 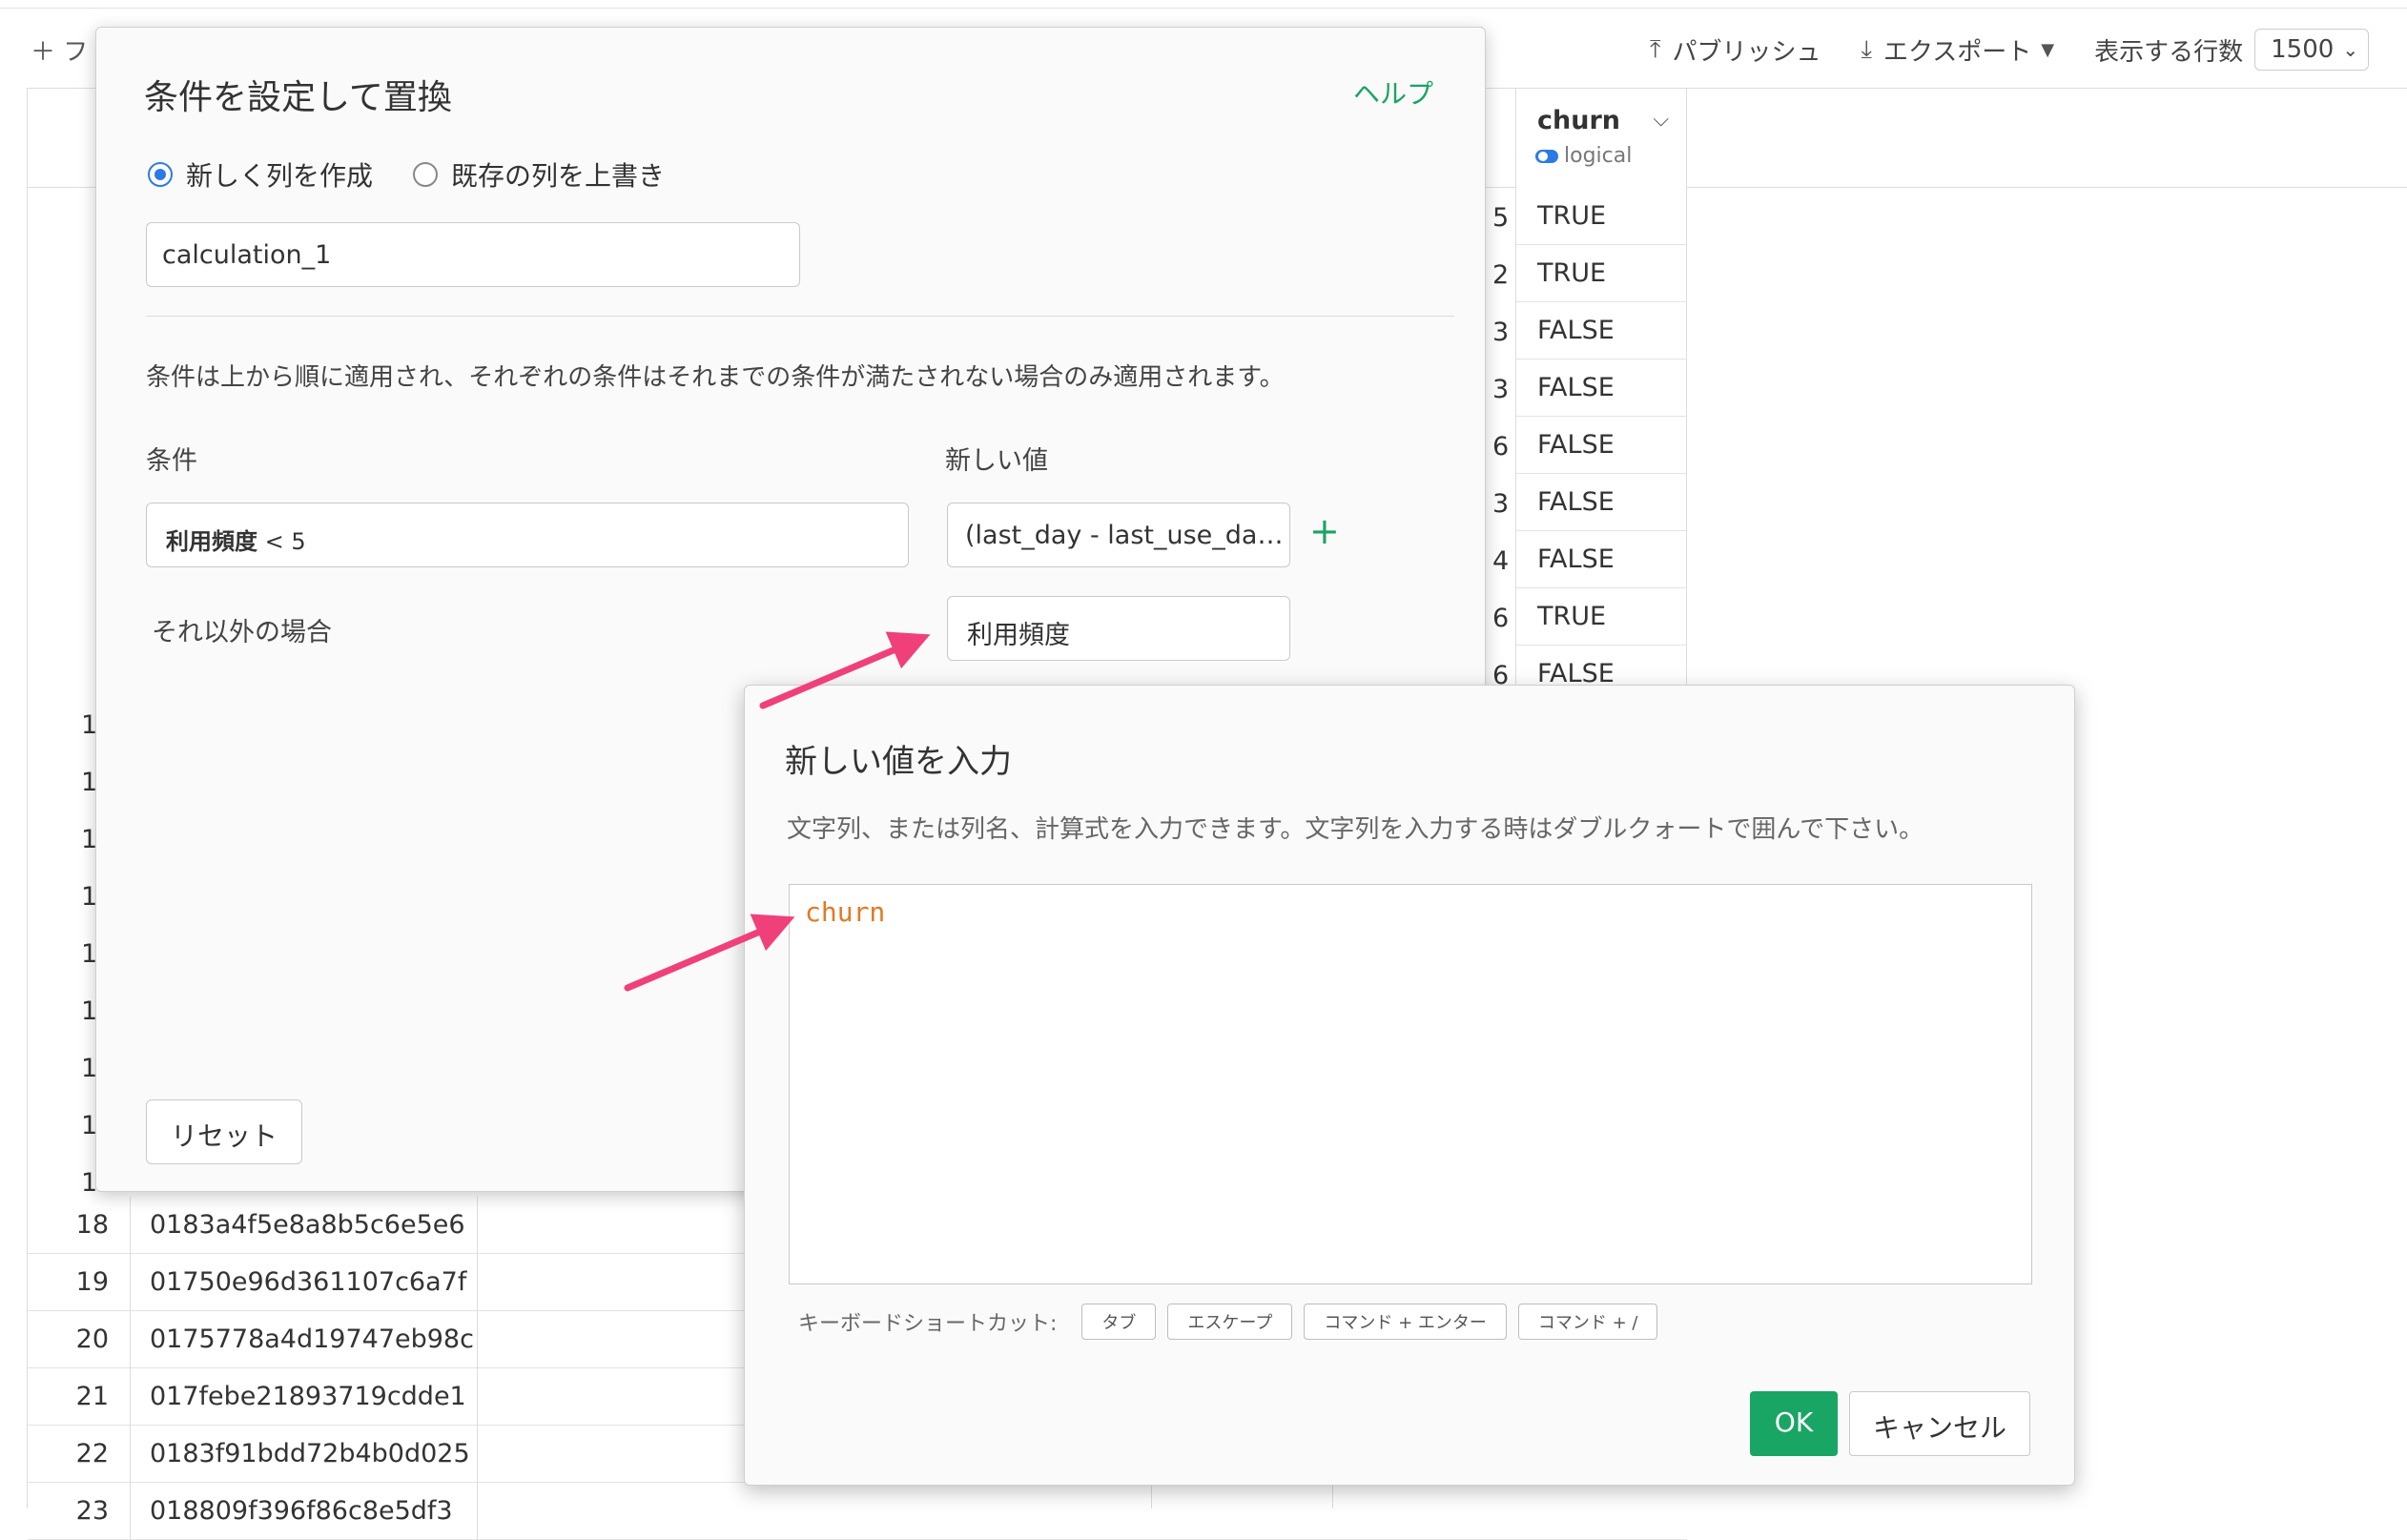 I want to click on add-filter-button: ＋ フ, so click(x=59, y=50).